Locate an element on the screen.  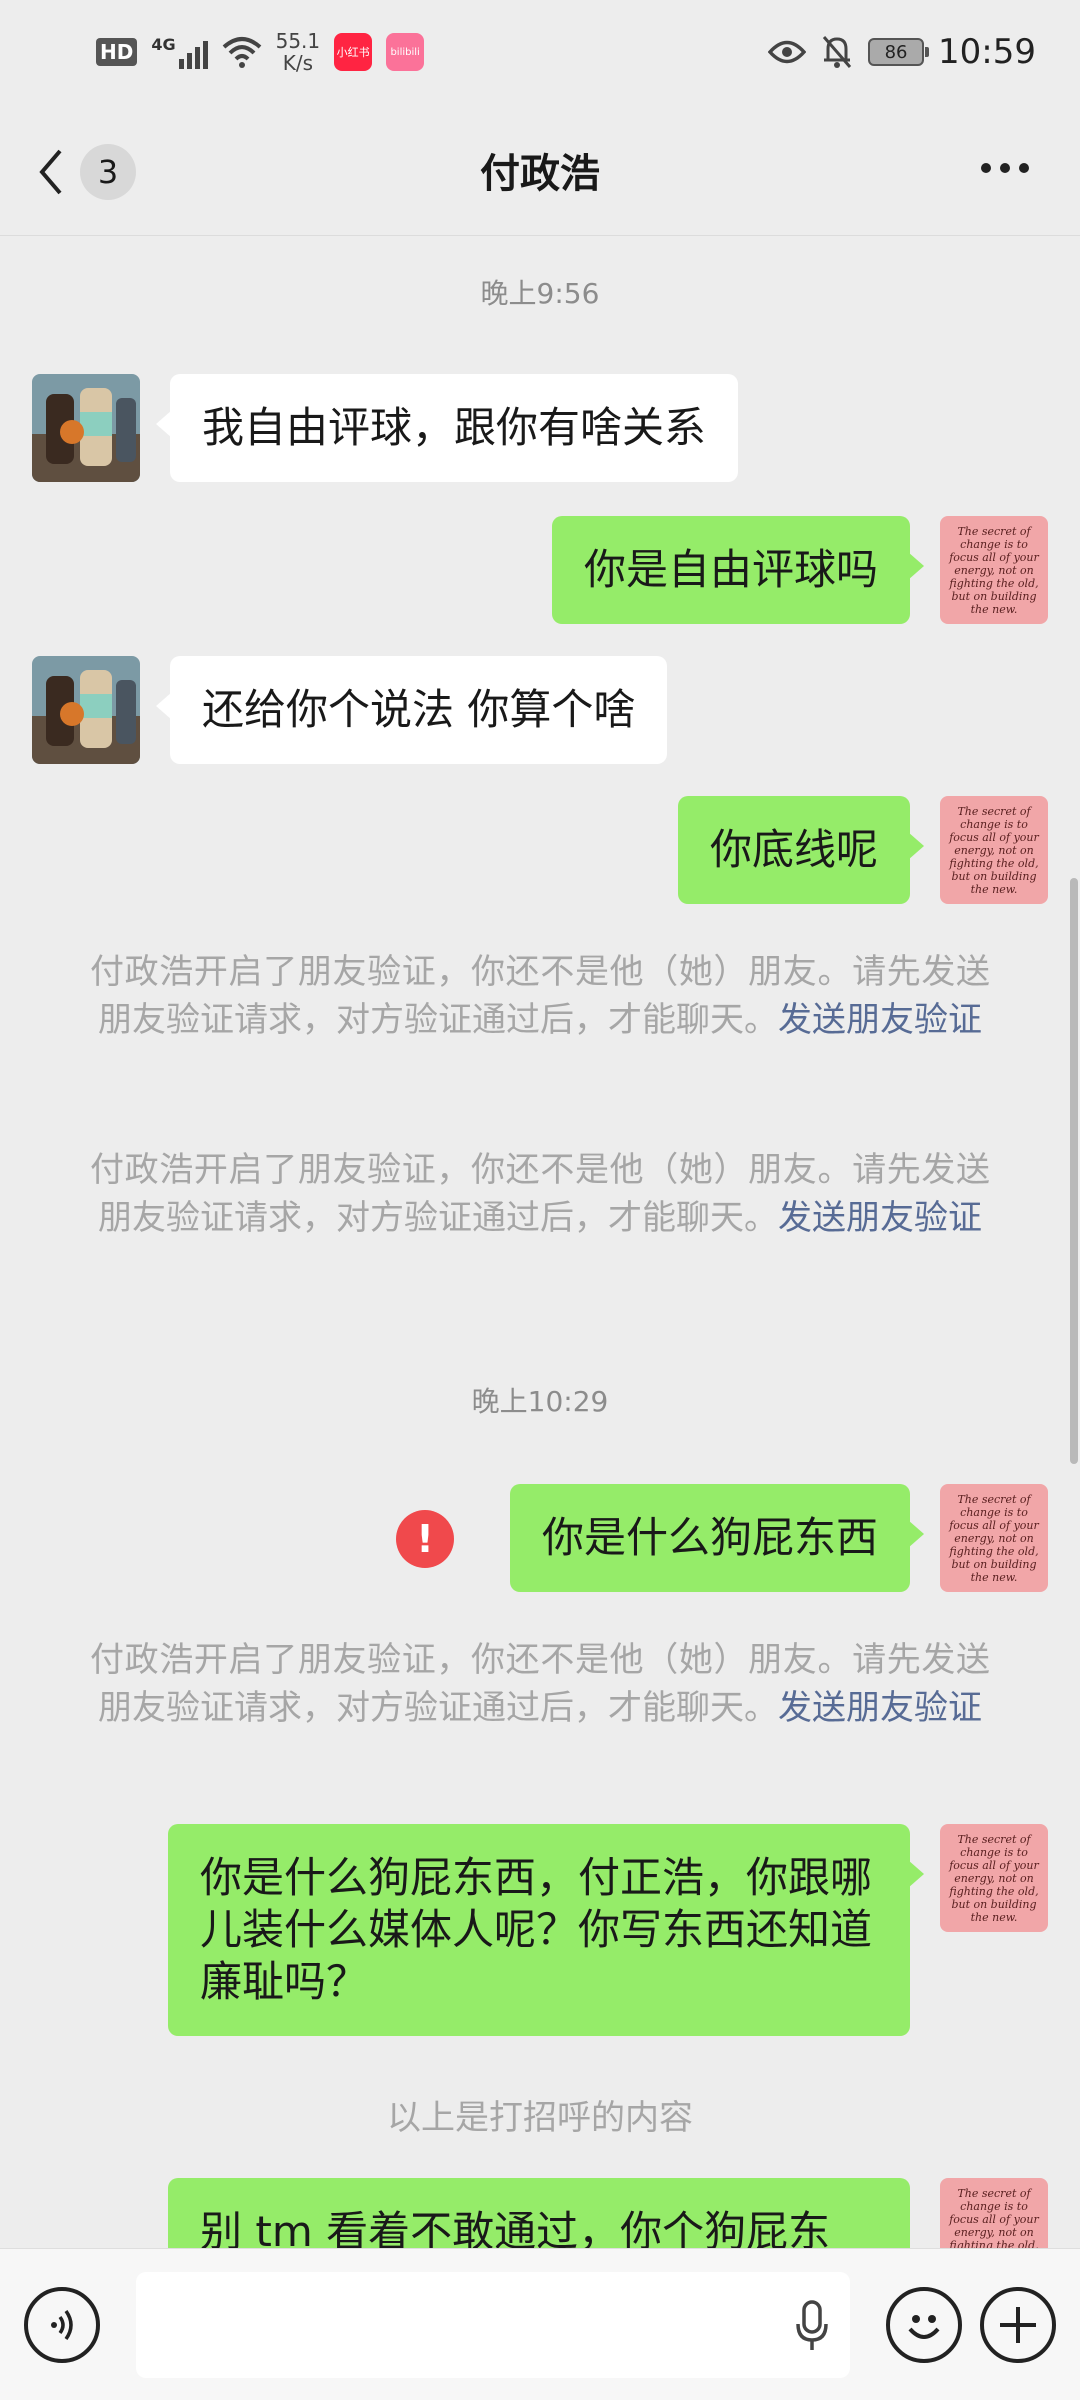
message-timestamp: 晚上10:29 is located at coordinates (540, 1401).